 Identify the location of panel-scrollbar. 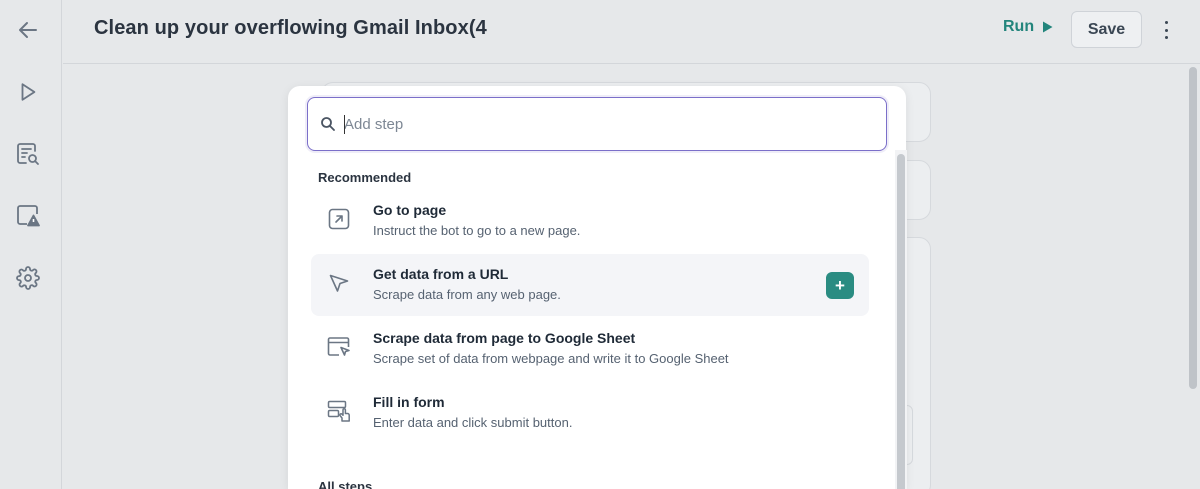
(901, 319).